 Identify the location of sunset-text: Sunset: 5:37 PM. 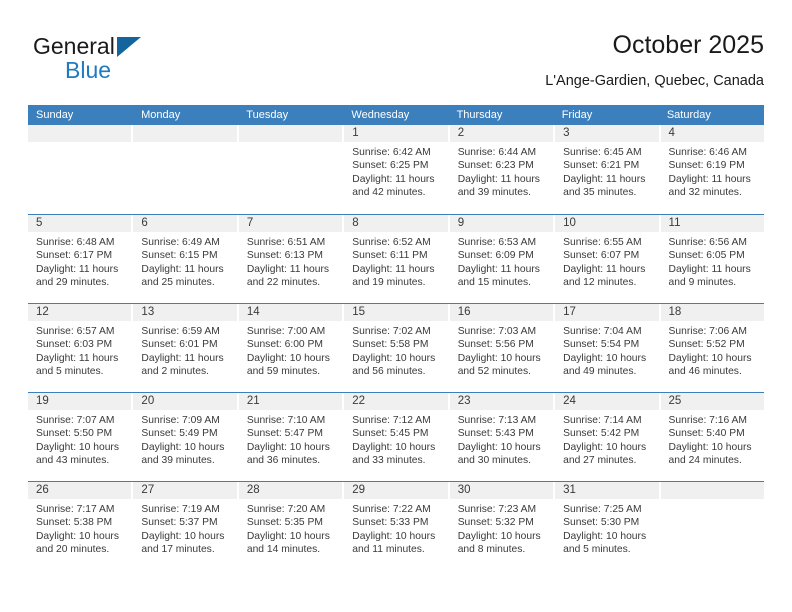
(179, 523).